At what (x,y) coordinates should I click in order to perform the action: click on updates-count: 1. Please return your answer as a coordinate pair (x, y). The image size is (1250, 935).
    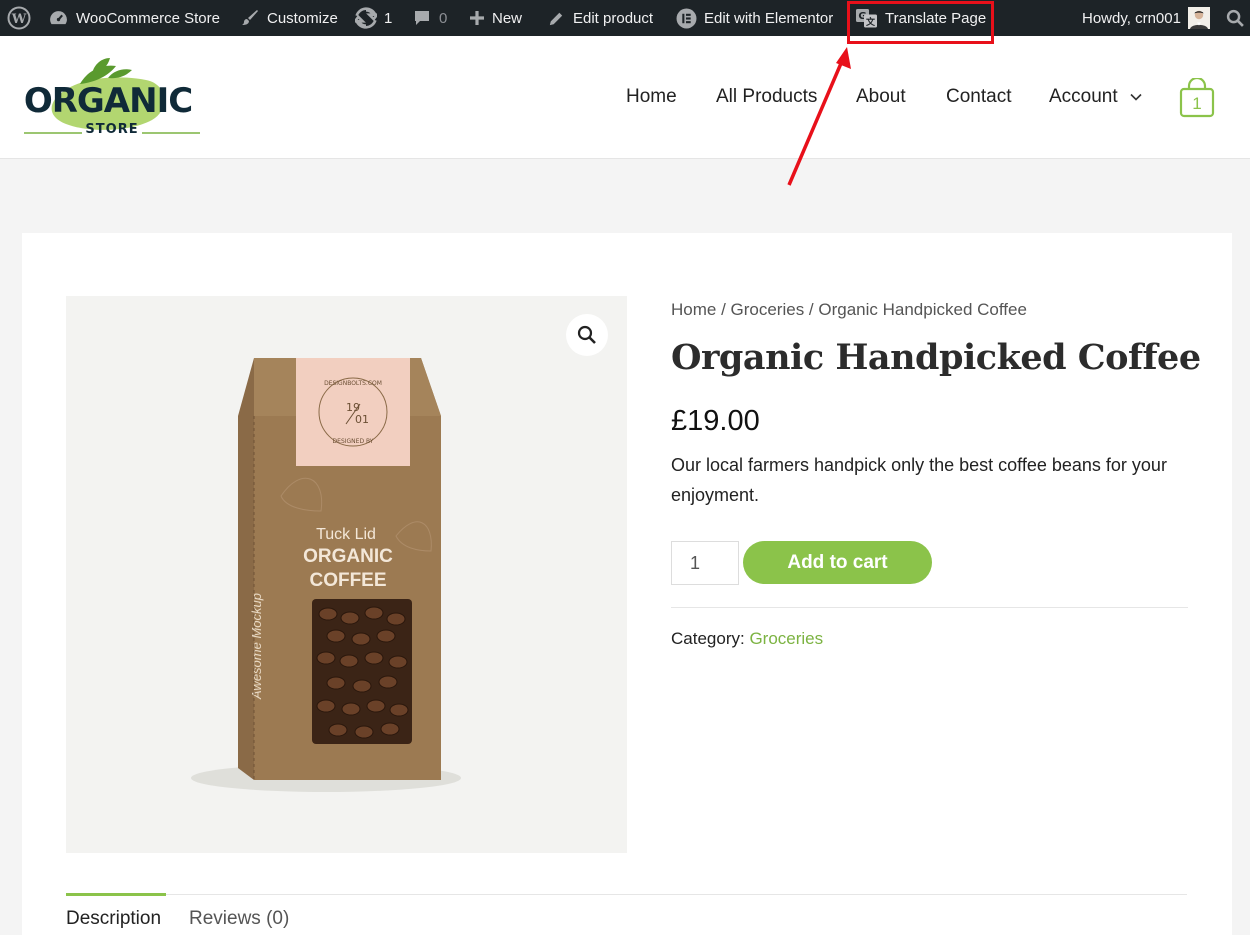
    Looking at the image, I should click on (388, 18).